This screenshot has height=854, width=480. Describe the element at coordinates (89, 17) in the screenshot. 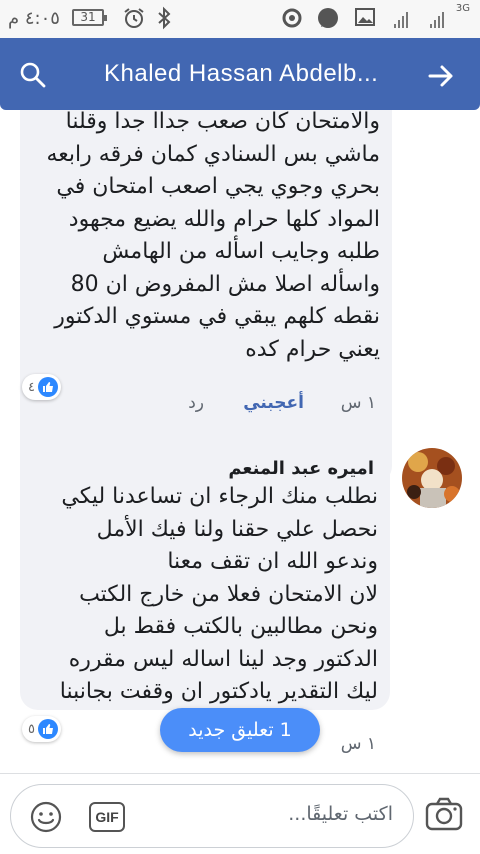

I see `battery-indicator: 31` at that location.